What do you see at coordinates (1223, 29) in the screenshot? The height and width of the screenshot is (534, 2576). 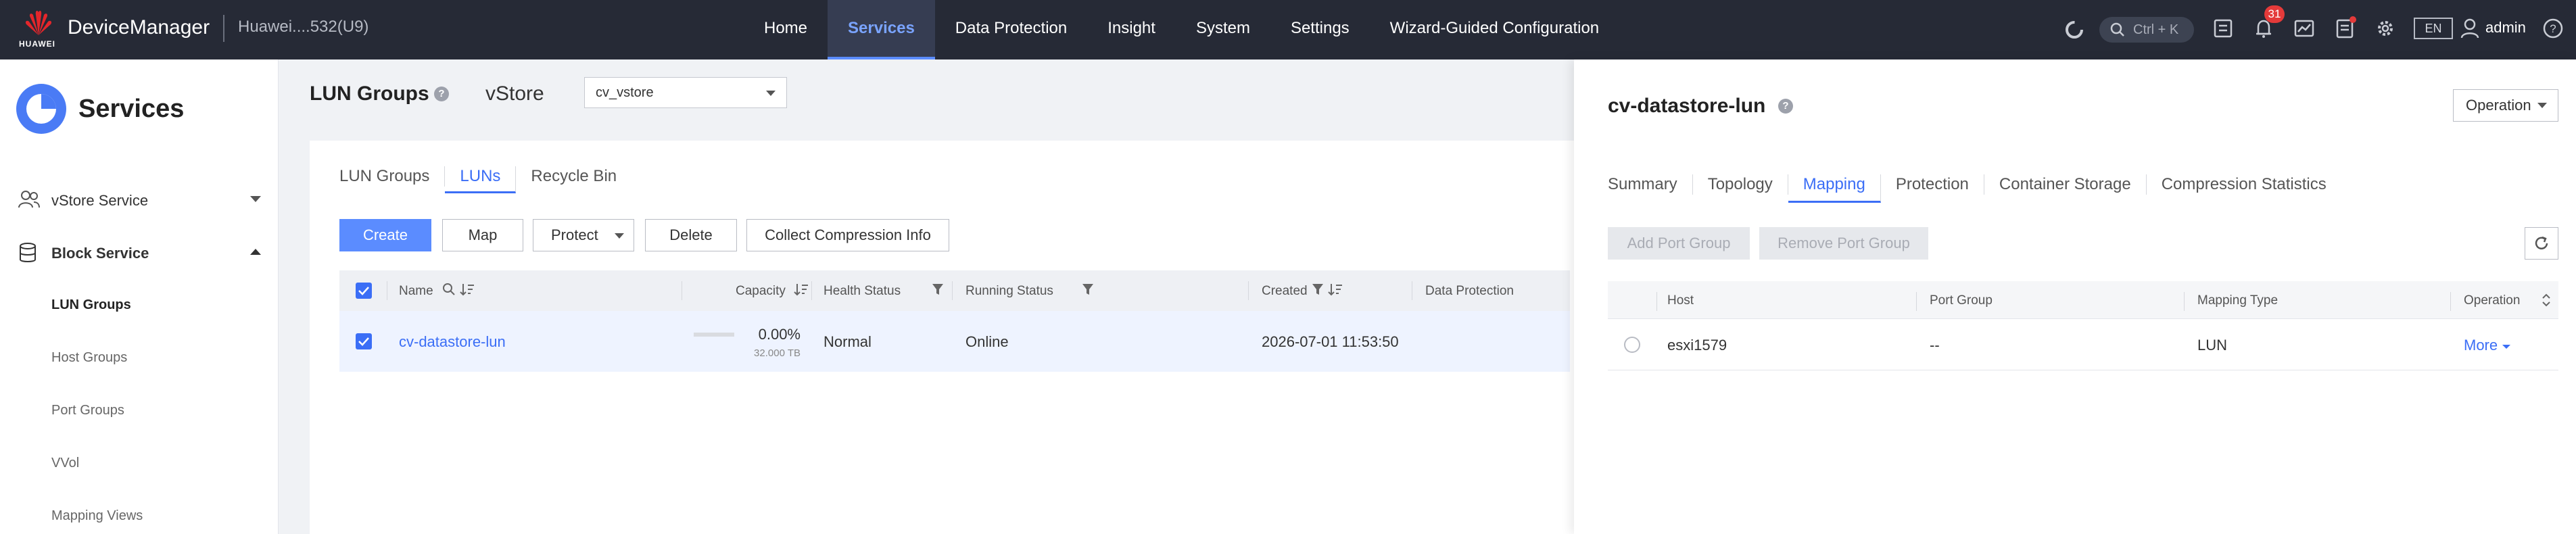 I see `nav-system: System` at bounding box center [1223, 29].